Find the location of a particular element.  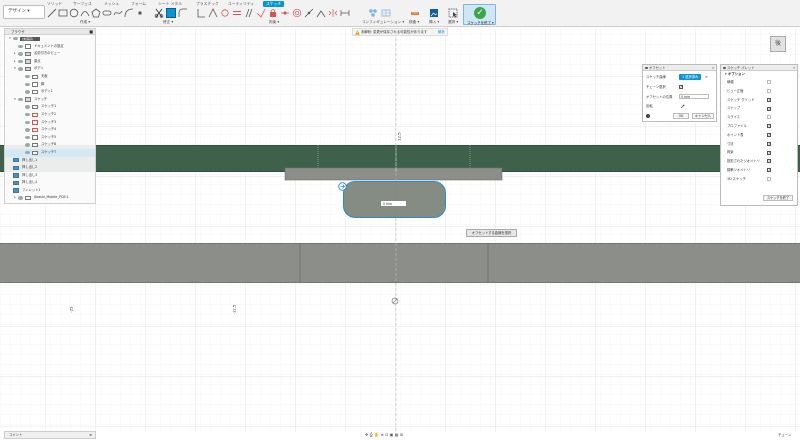

zoom-icon: ⊕ is located at coordinates (381, 434).